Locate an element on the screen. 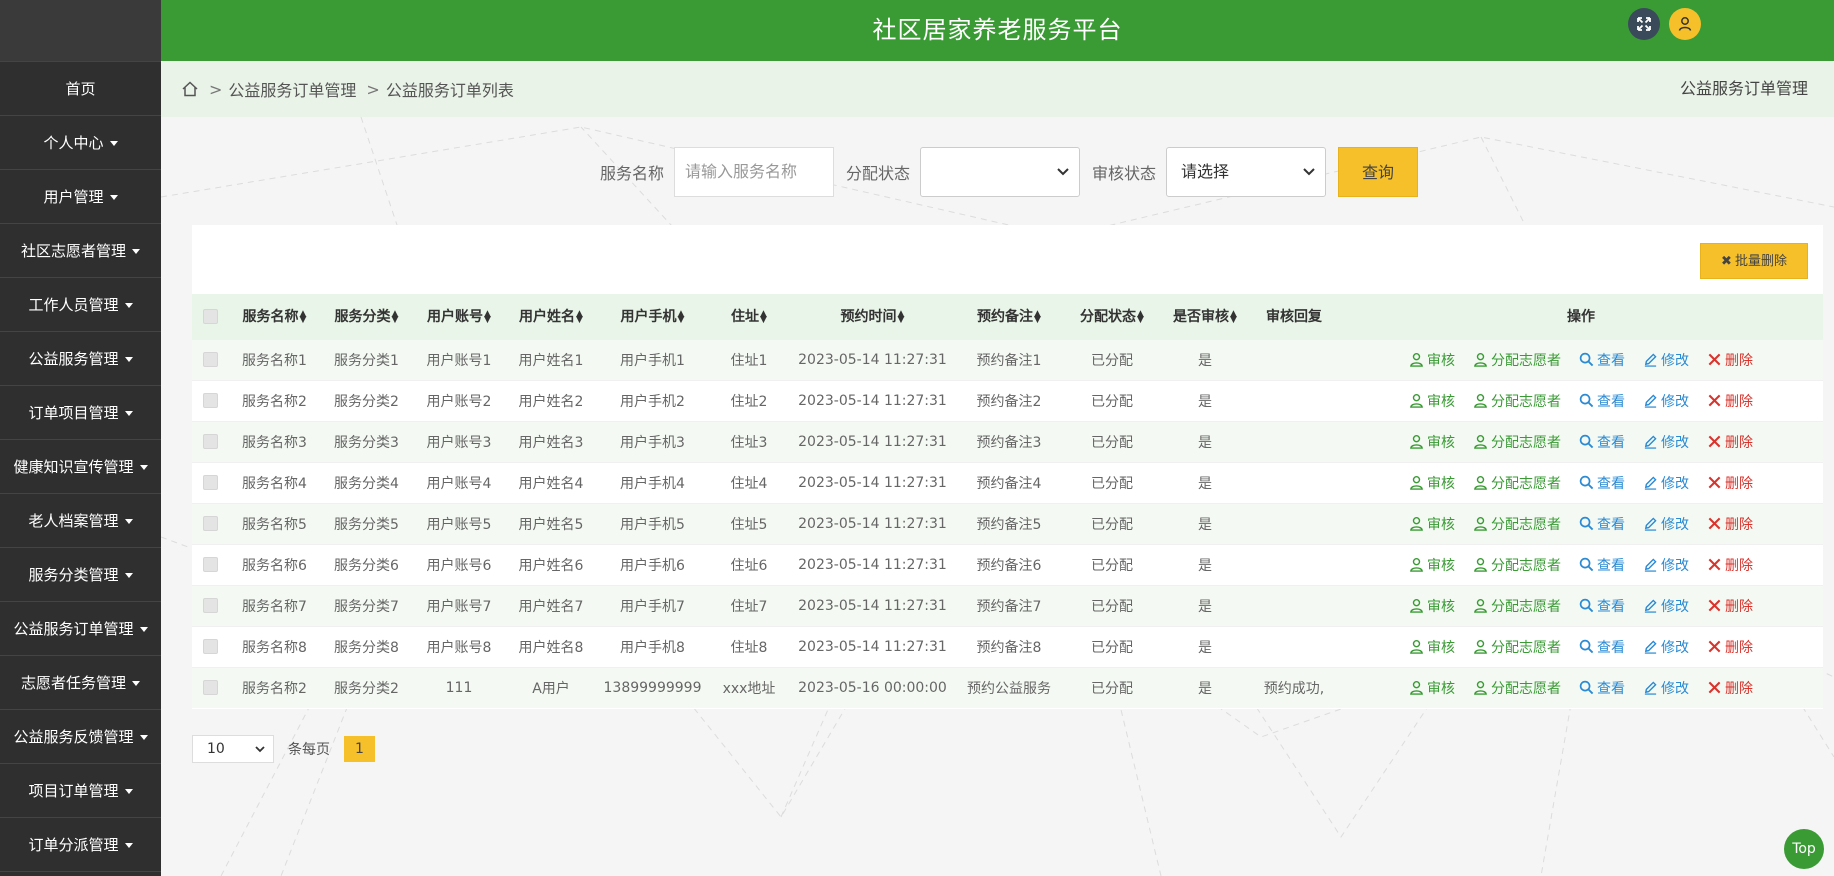 This screenshot has height=876, width=1834. sidebar-item: 健康知识宣传管理 is located at coordinates (80, 467).